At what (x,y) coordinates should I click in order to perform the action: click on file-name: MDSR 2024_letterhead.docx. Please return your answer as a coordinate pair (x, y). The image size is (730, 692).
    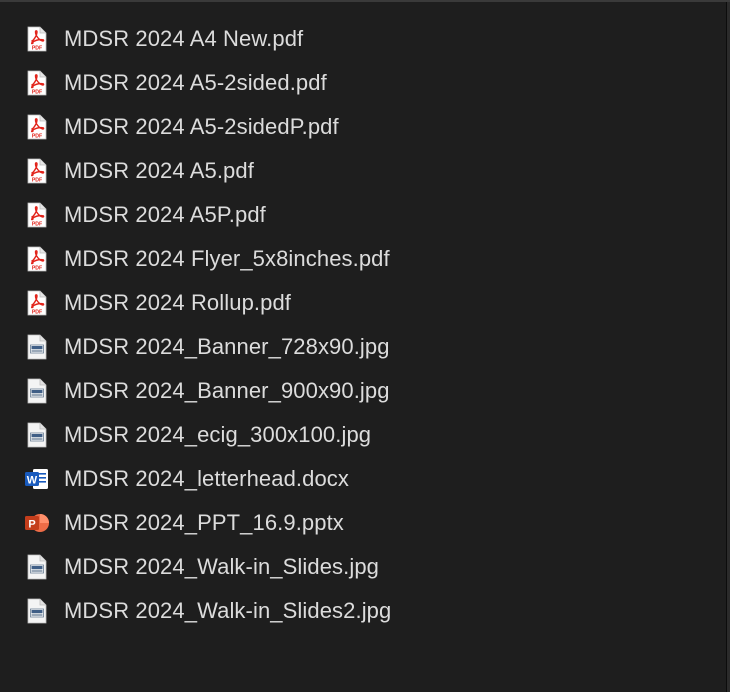
    Looking at the image, I should click on (206, 478).